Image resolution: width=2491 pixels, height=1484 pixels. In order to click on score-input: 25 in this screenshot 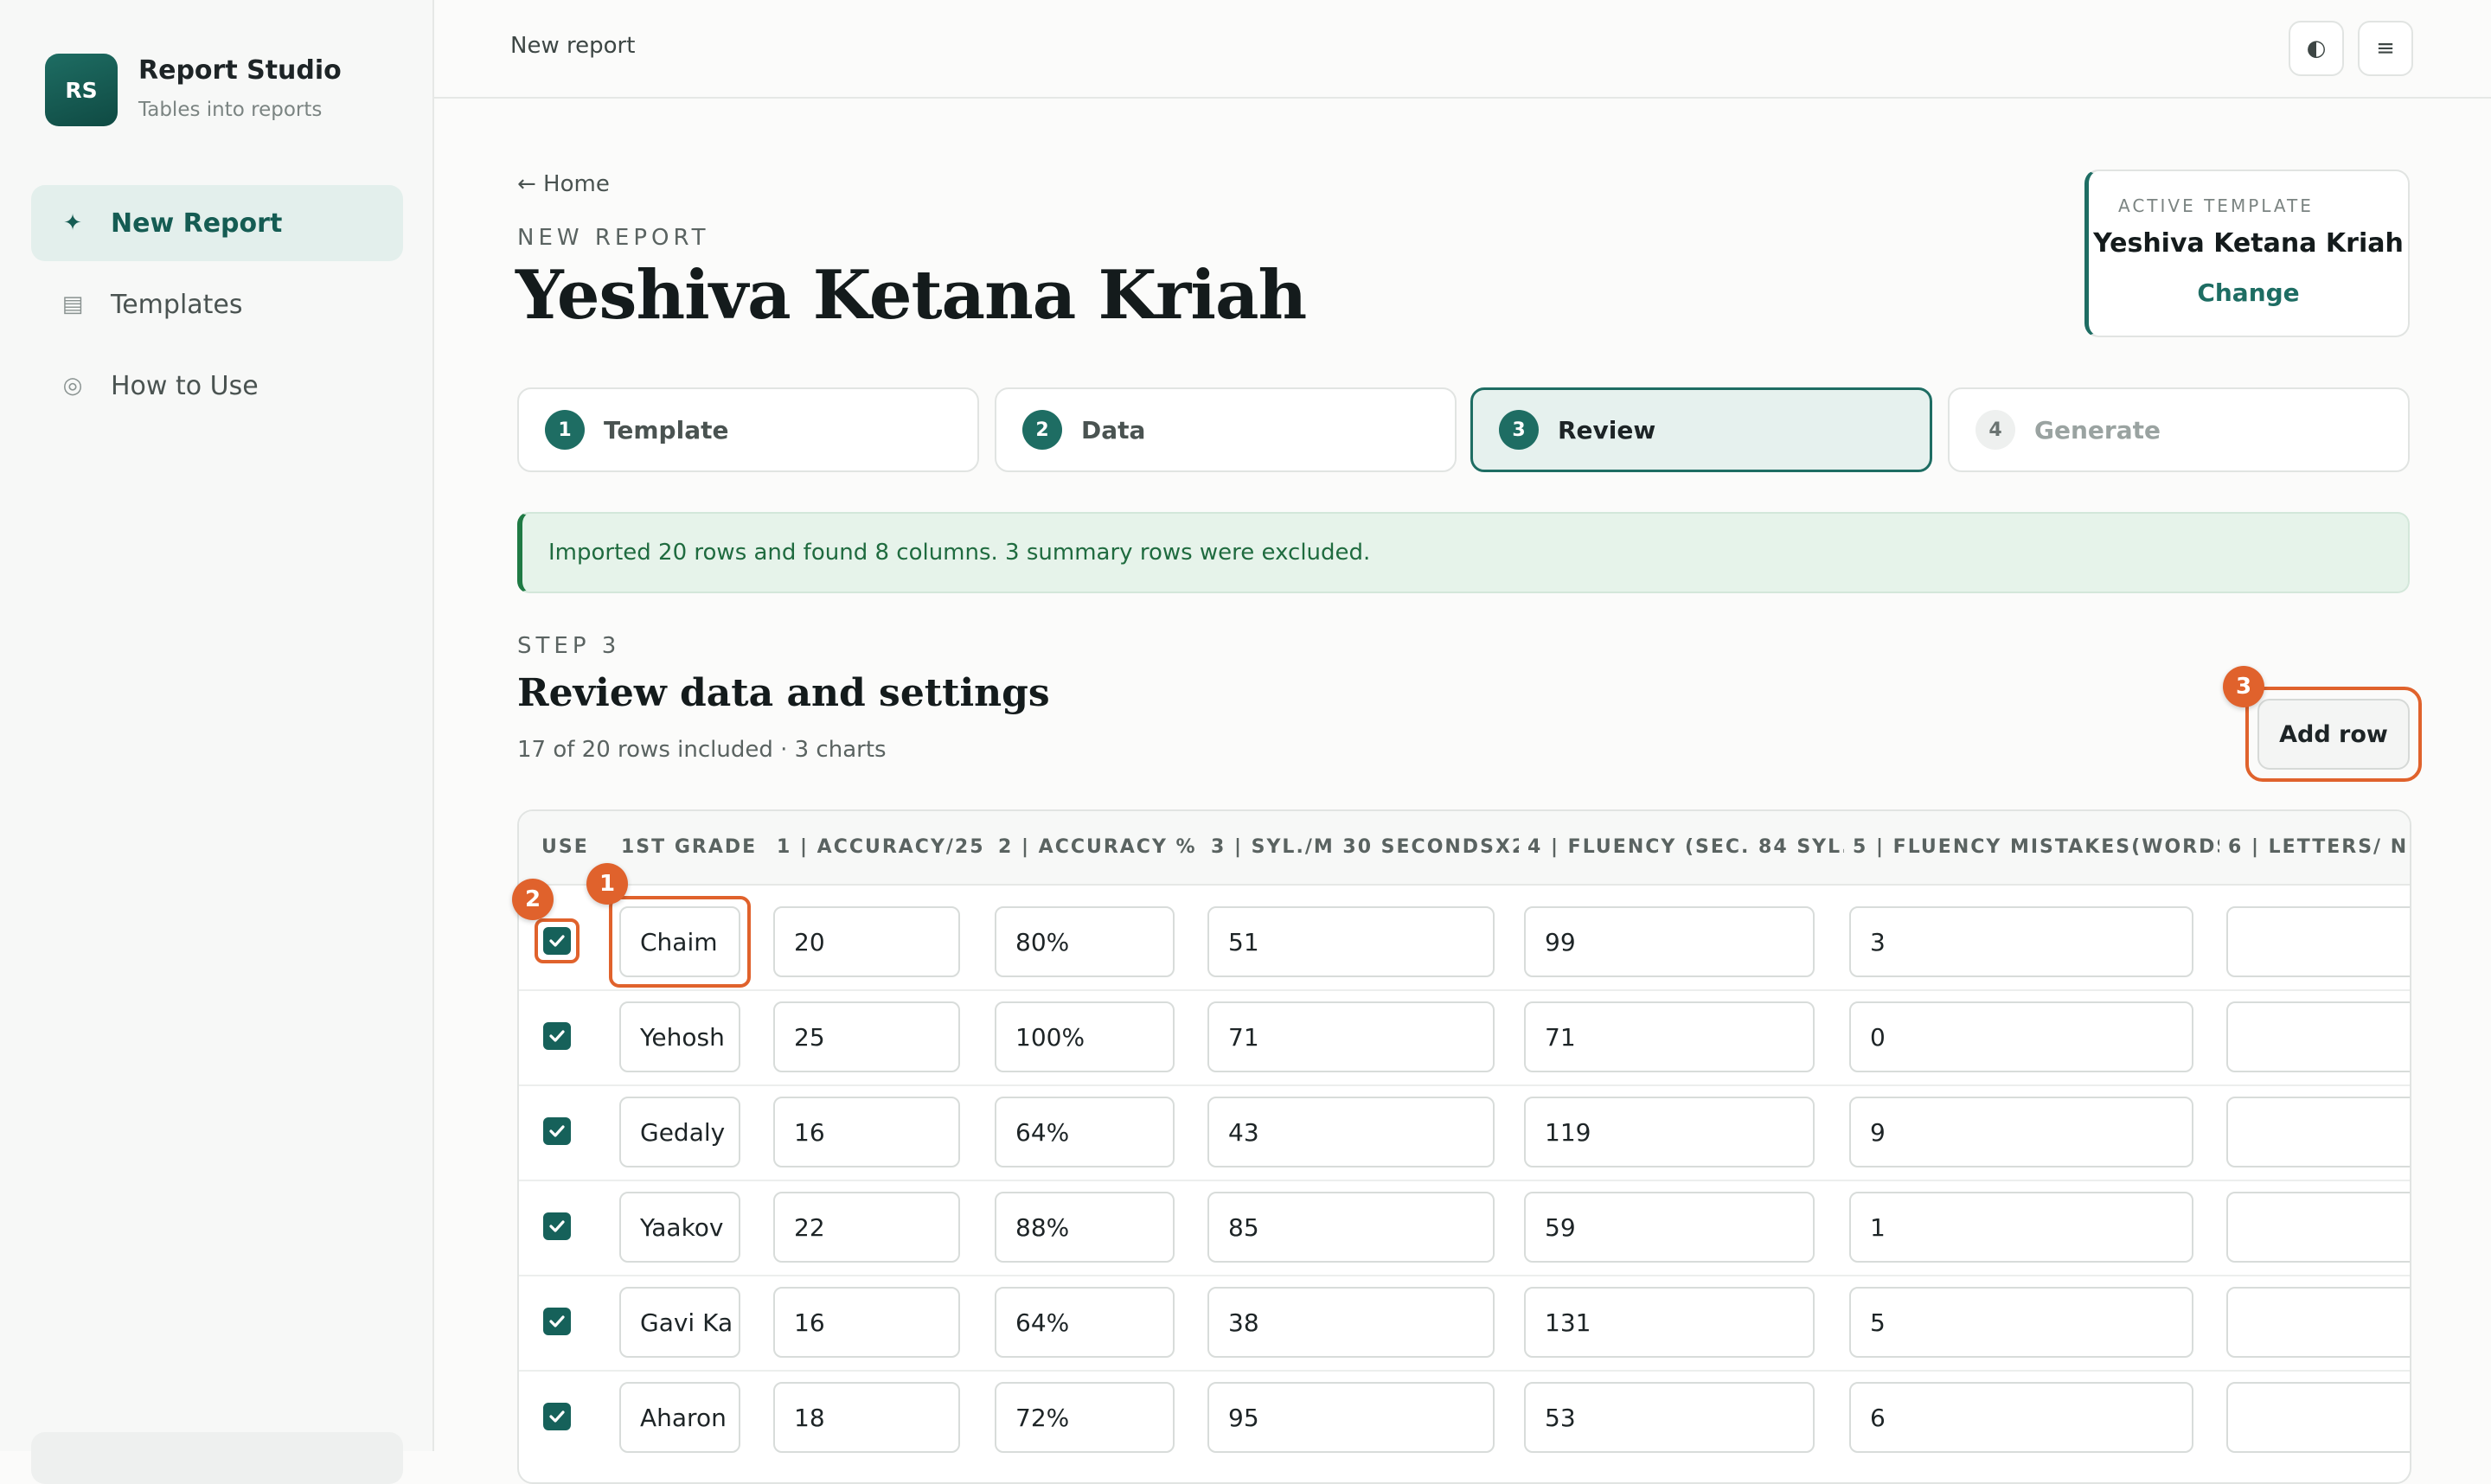, I will do `click(867, 1036)`.